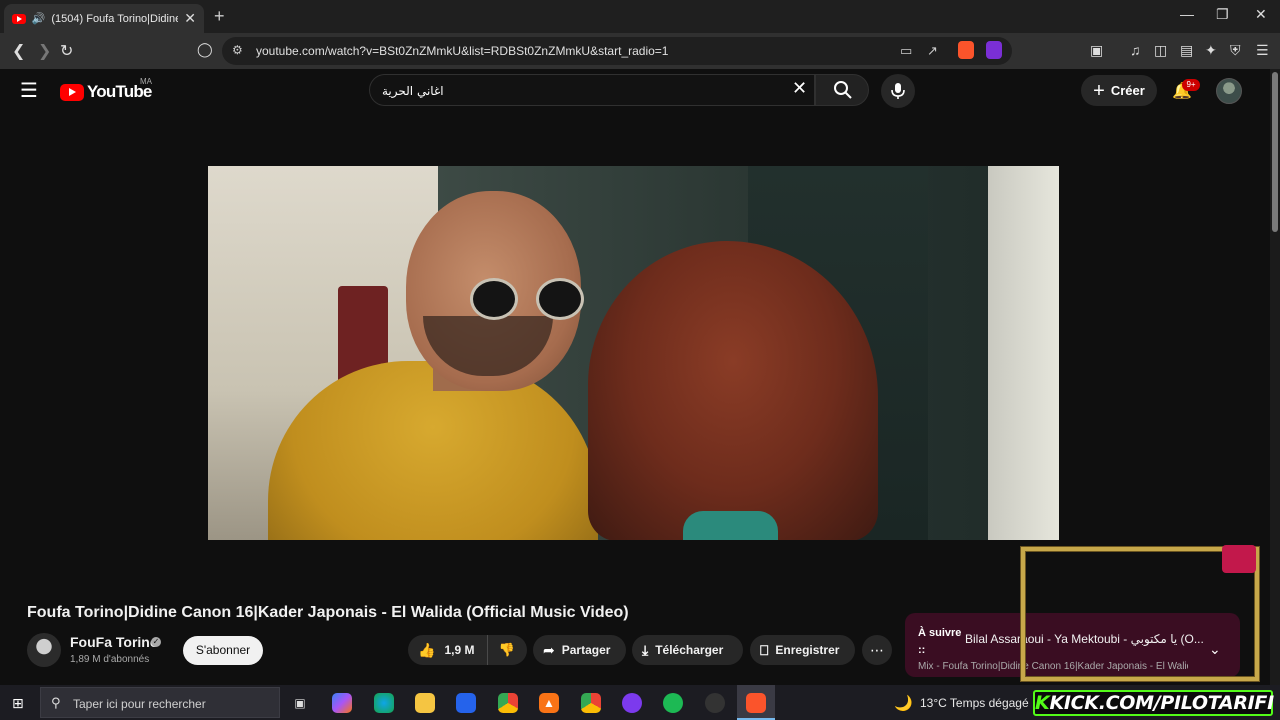  Describe the element at coordinates (190, 18) in the screenshot. I see `close-tab-icon: ✕` at that location.